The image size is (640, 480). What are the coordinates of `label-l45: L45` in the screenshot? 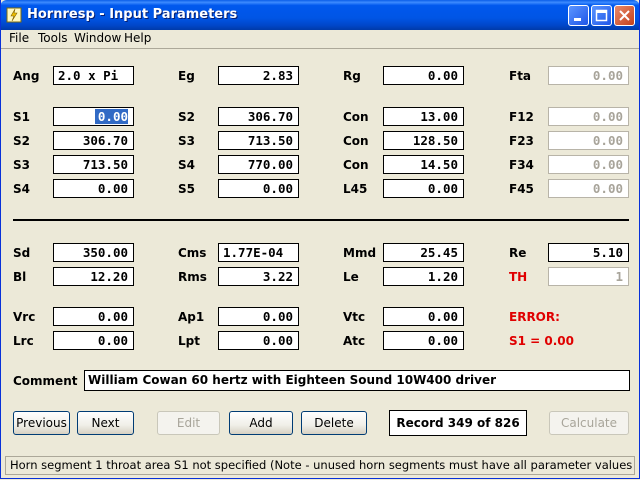 It's located at (355, 189).